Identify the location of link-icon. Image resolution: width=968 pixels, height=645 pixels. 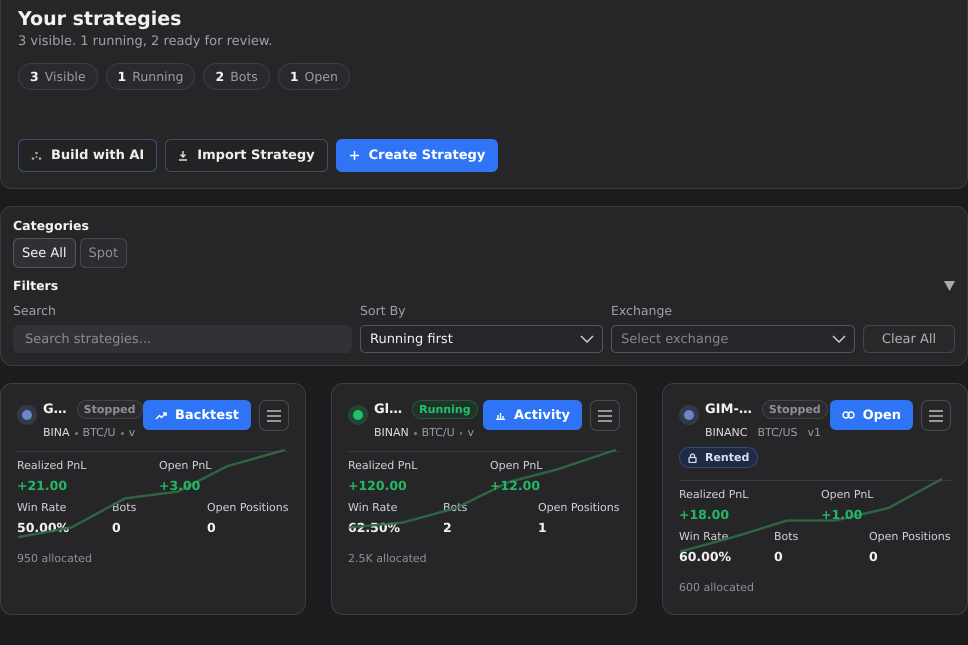
(848, 415).